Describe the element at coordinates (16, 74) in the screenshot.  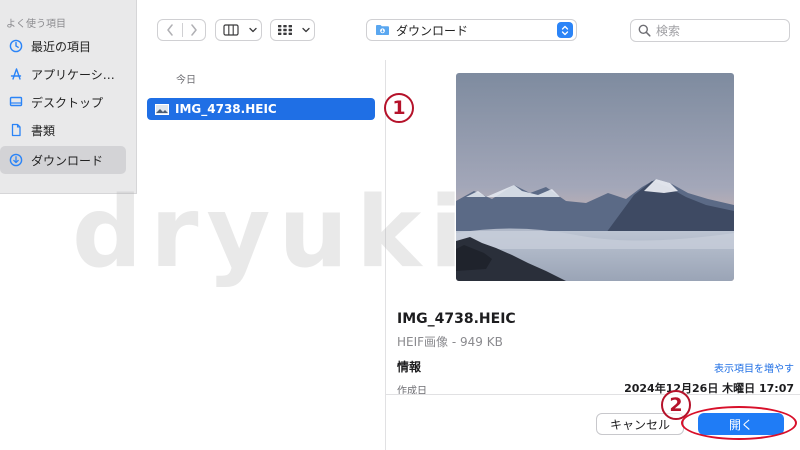
I see `applications-icon` at that location.